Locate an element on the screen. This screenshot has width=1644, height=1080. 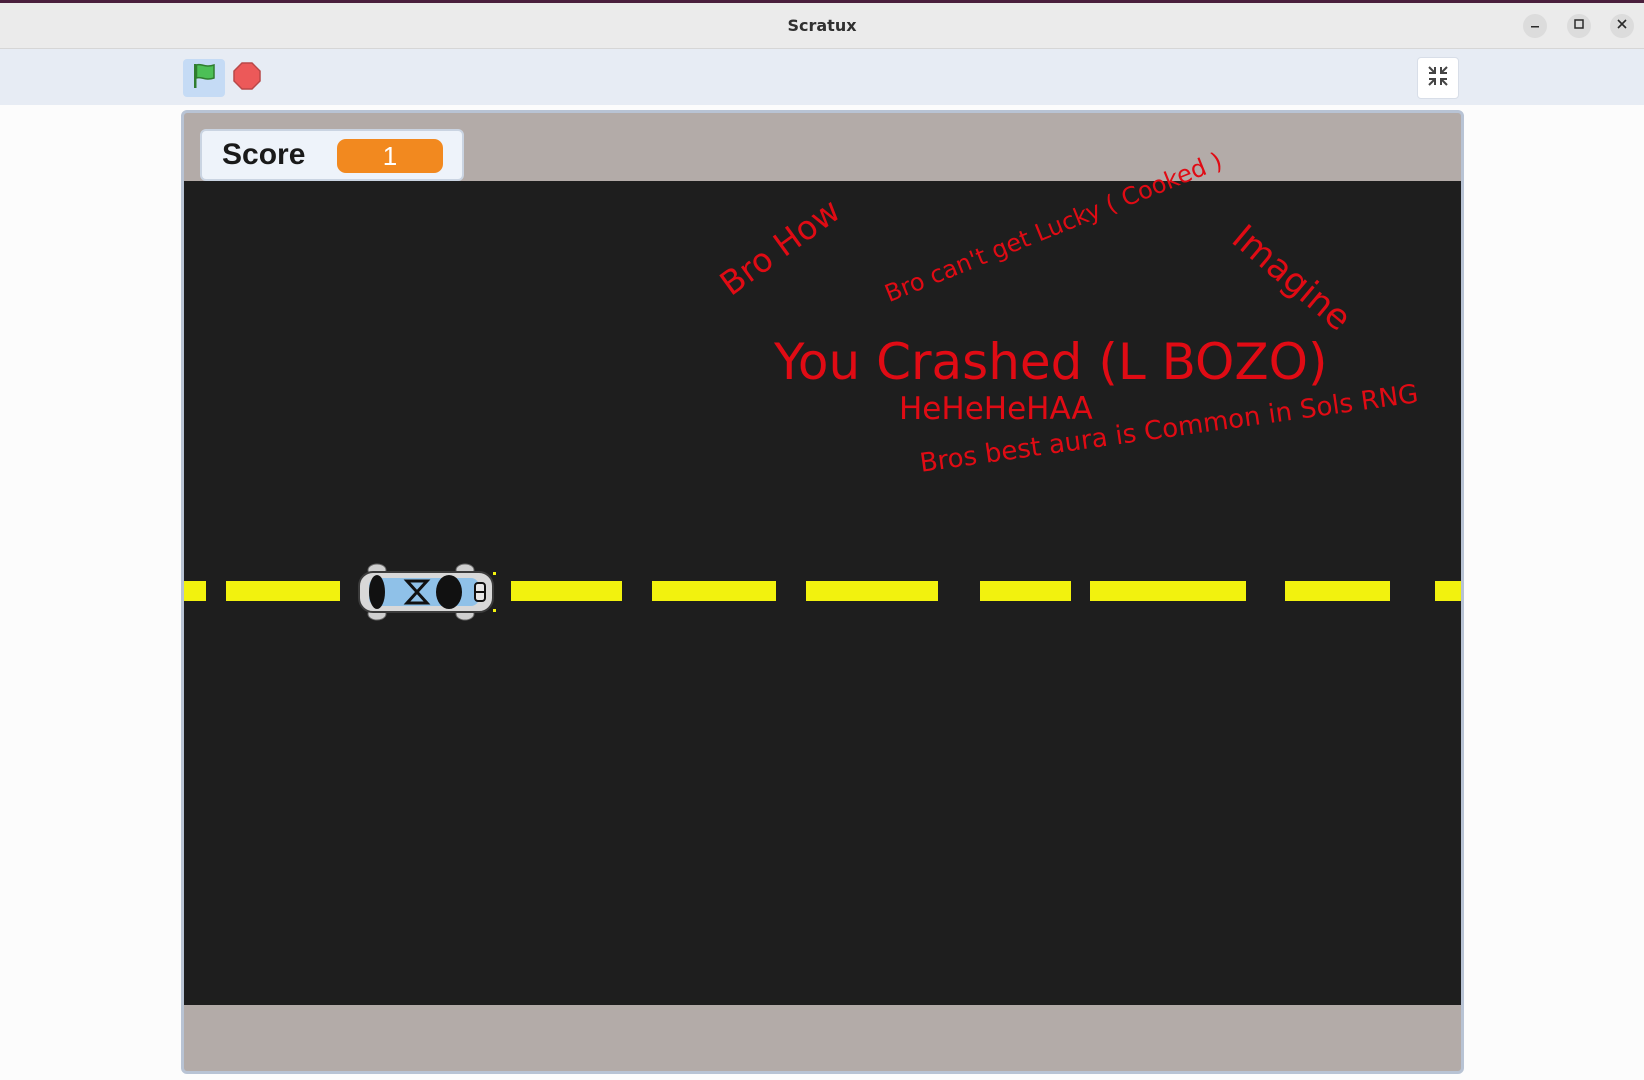
message-laugh: HeHeHeHAA is located at coordinates (996, 409).